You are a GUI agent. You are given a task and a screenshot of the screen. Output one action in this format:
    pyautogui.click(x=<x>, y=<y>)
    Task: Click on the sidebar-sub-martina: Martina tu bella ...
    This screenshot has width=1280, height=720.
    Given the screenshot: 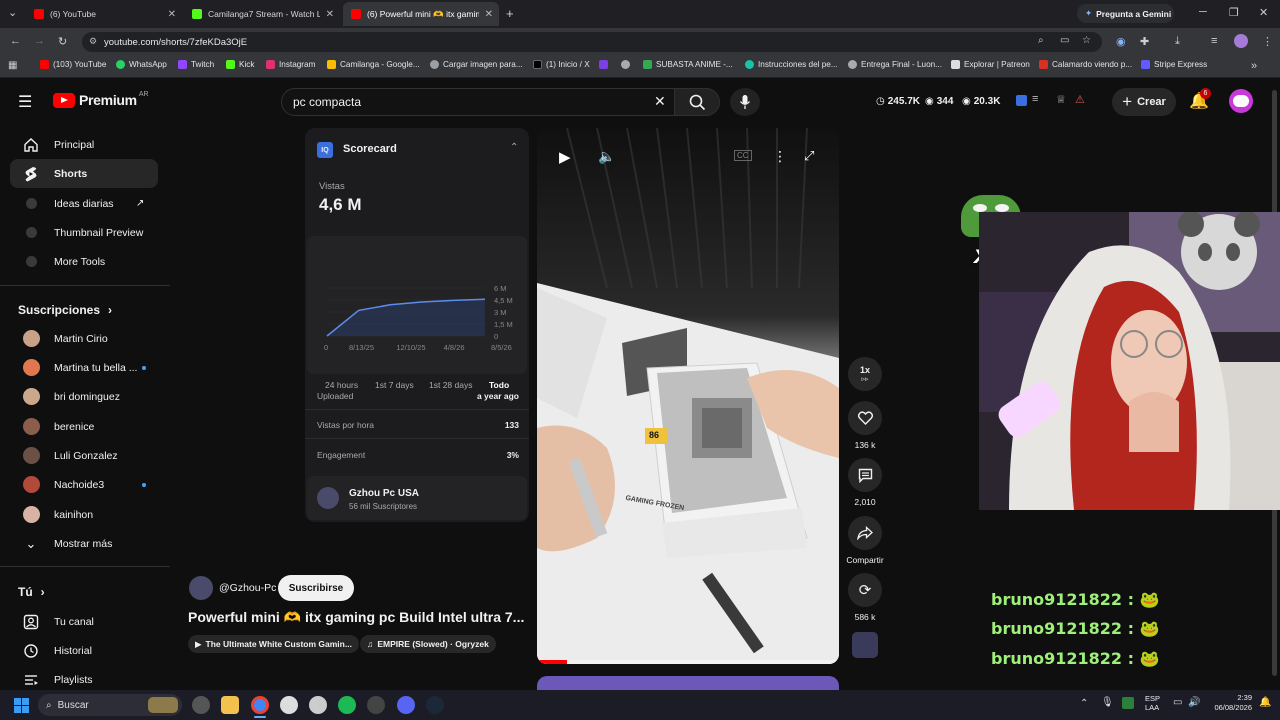 What is the action you would take?
    pyautogui.click(x=84, y=367)
    